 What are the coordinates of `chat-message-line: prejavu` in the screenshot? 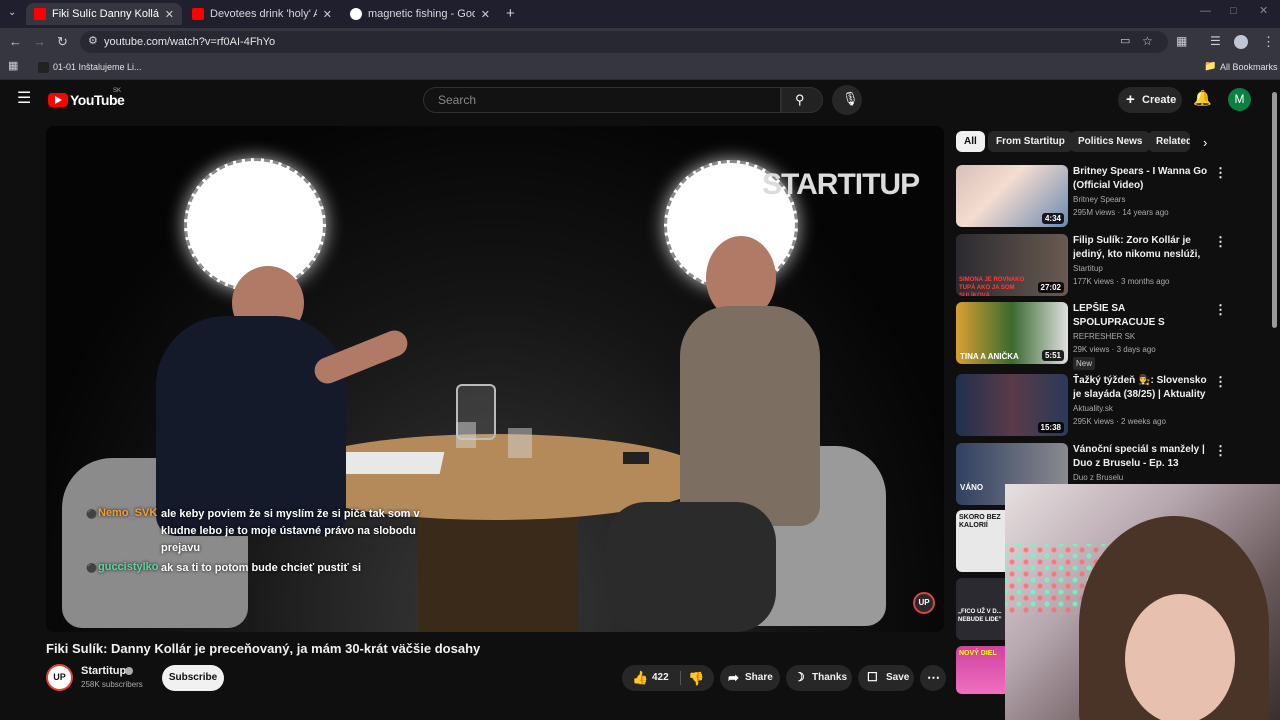 It's located at (181, 548).